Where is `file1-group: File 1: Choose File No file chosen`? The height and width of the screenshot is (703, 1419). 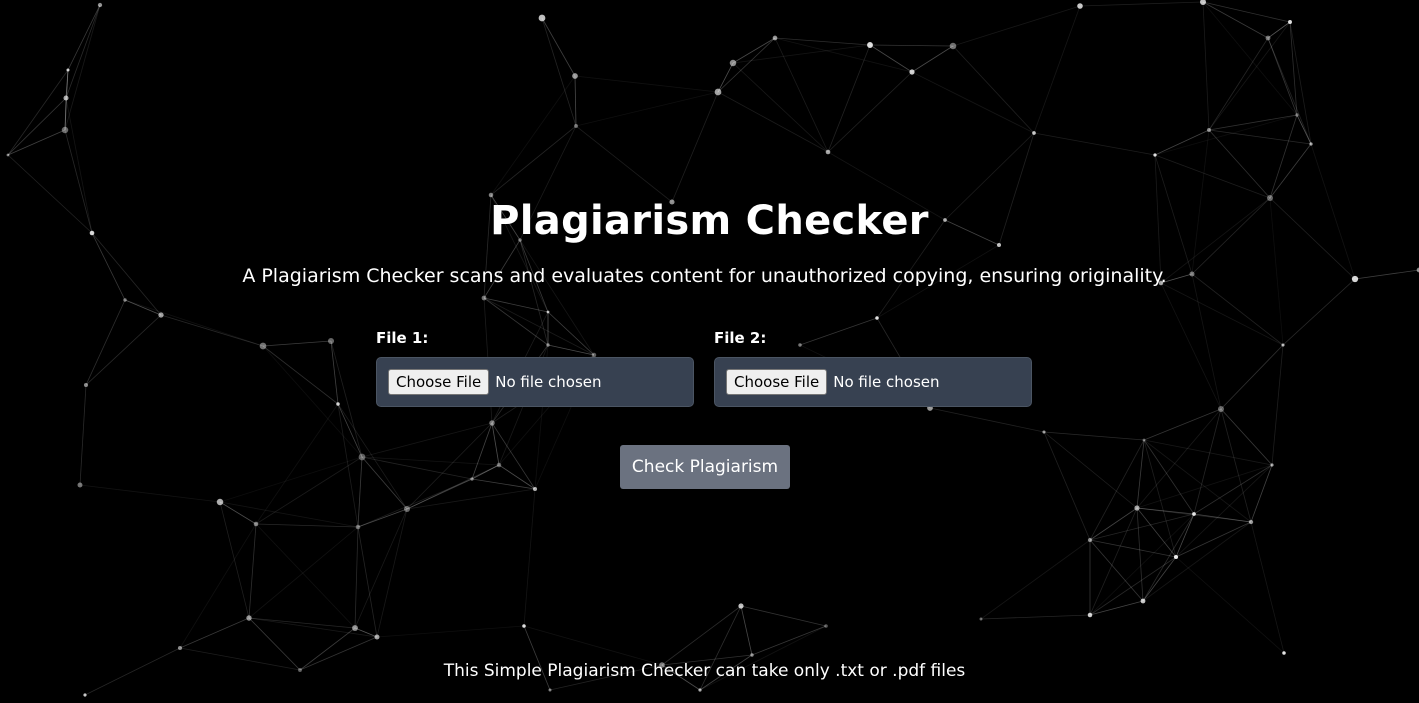 file1-group: File 1: Choose File No file chosen is located at coordinates (536, 368).